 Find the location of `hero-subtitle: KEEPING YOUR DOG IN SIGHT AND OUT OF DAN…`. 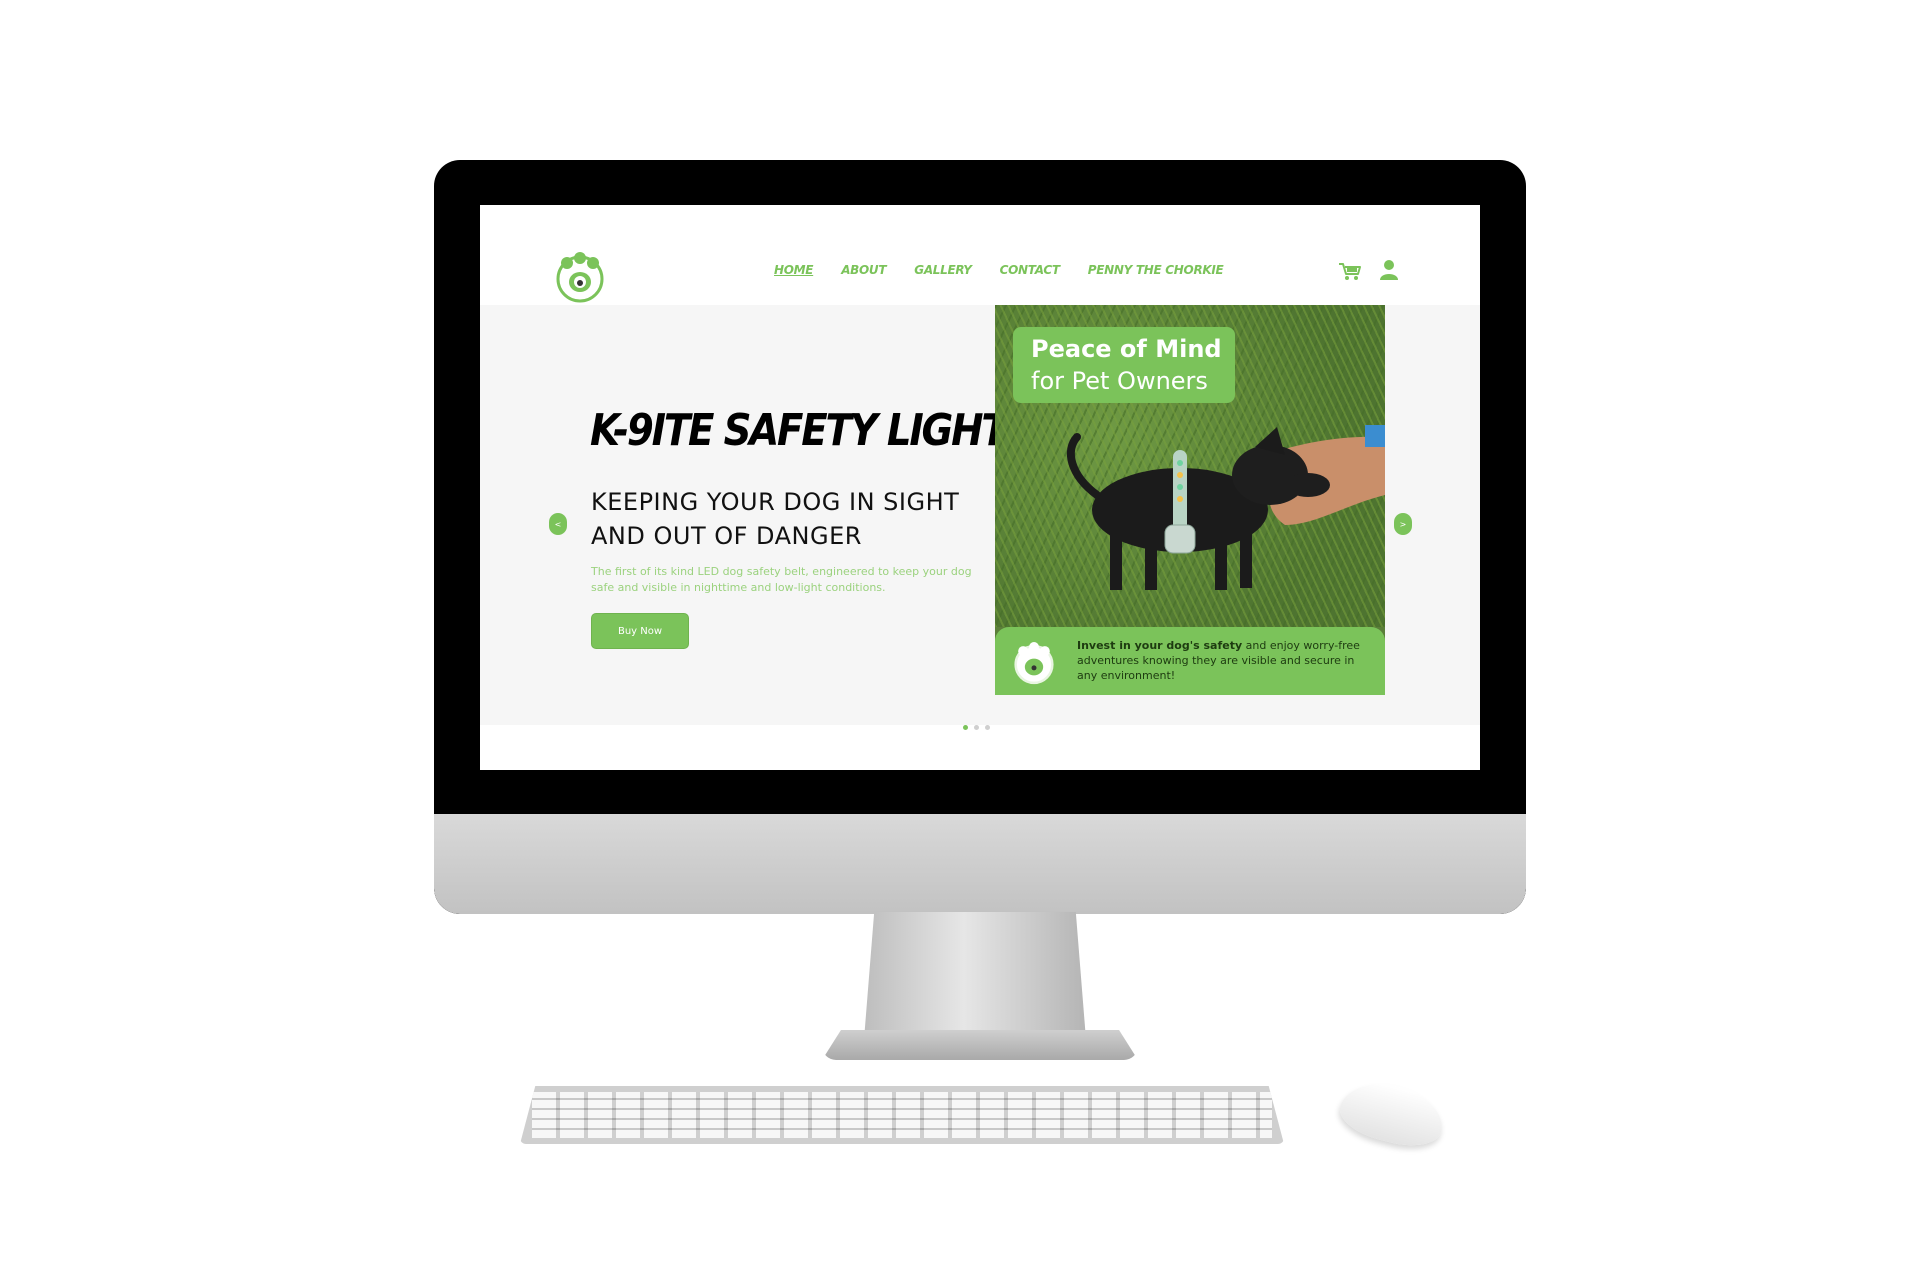

hero-subtitle: KEEPING YOUR DOG IN SIGHT AND OUT OF DAN… is located at coordinates (791, 519).